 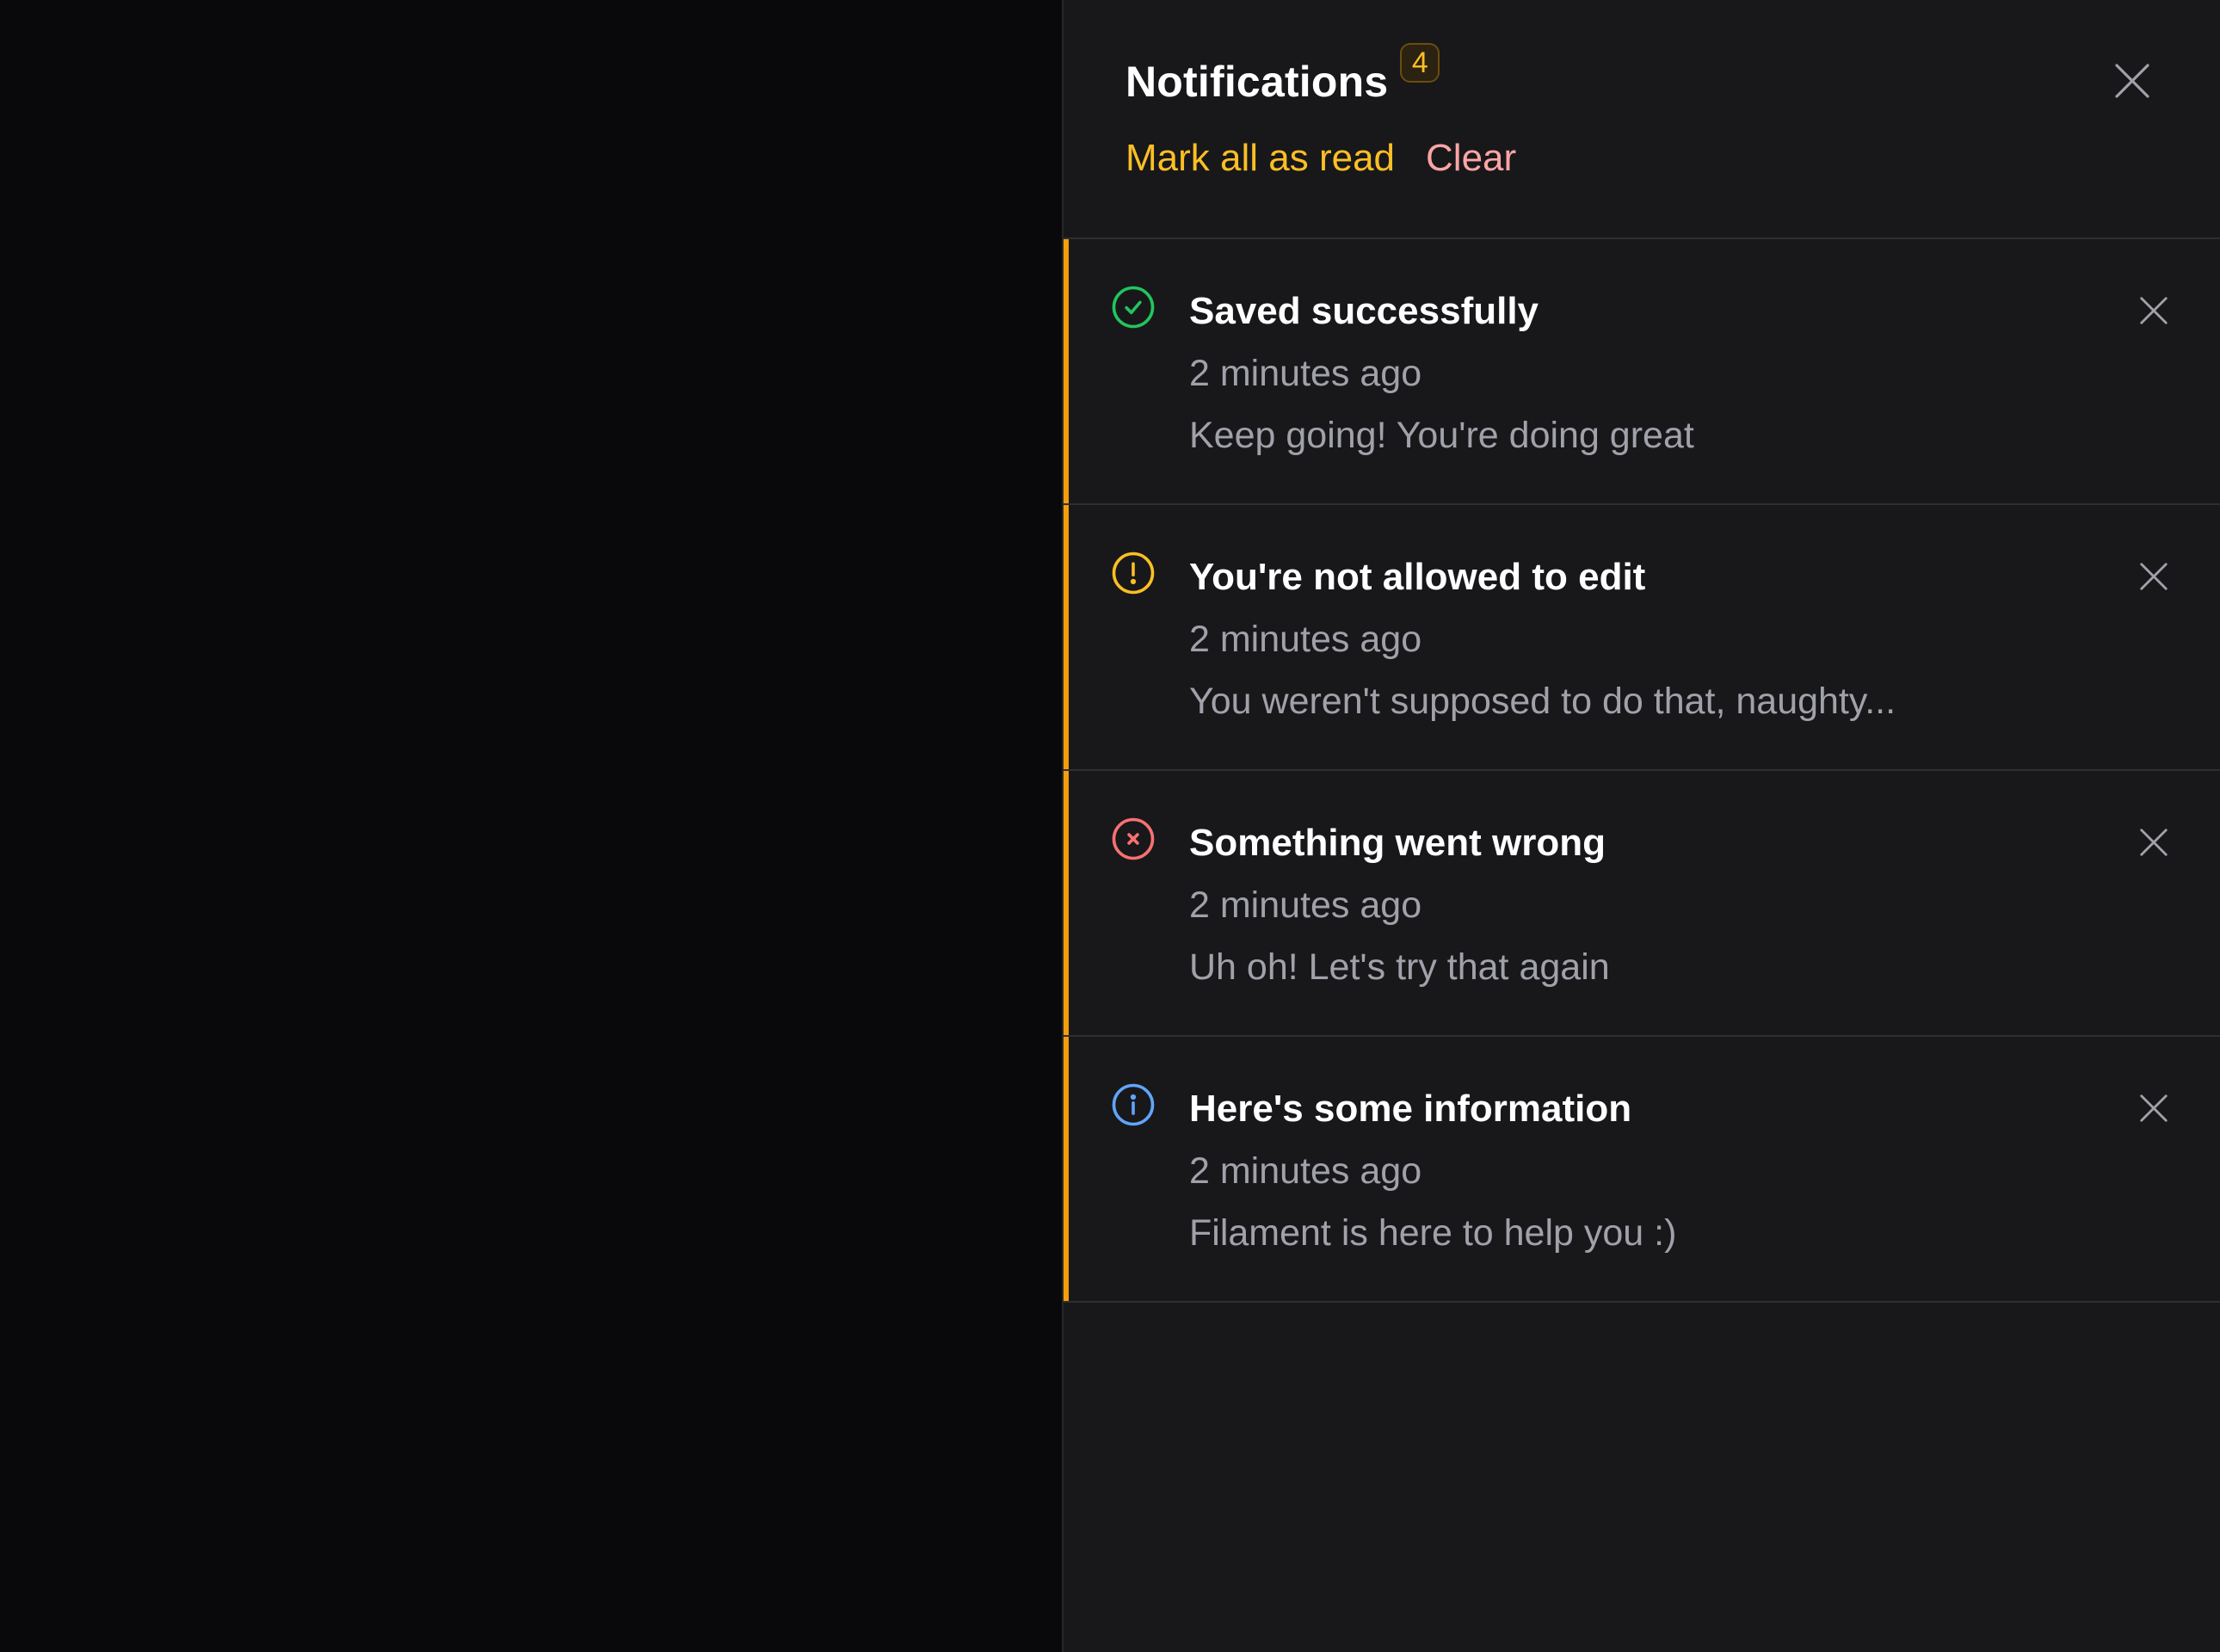 I want to click on notification-body: Keep going! You're doing great, so click(x=1441, y=435).